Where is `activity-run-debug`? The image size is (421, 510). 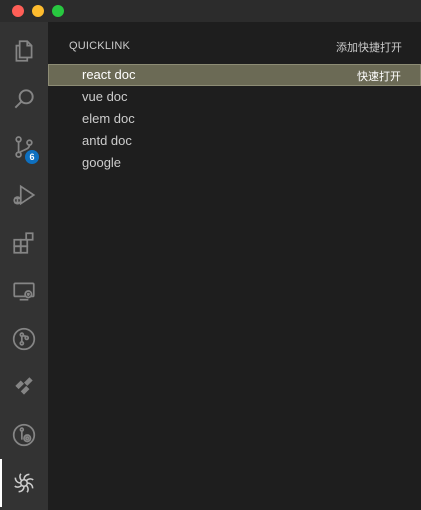 activity-run-debug is located at coordinates (24, 195).